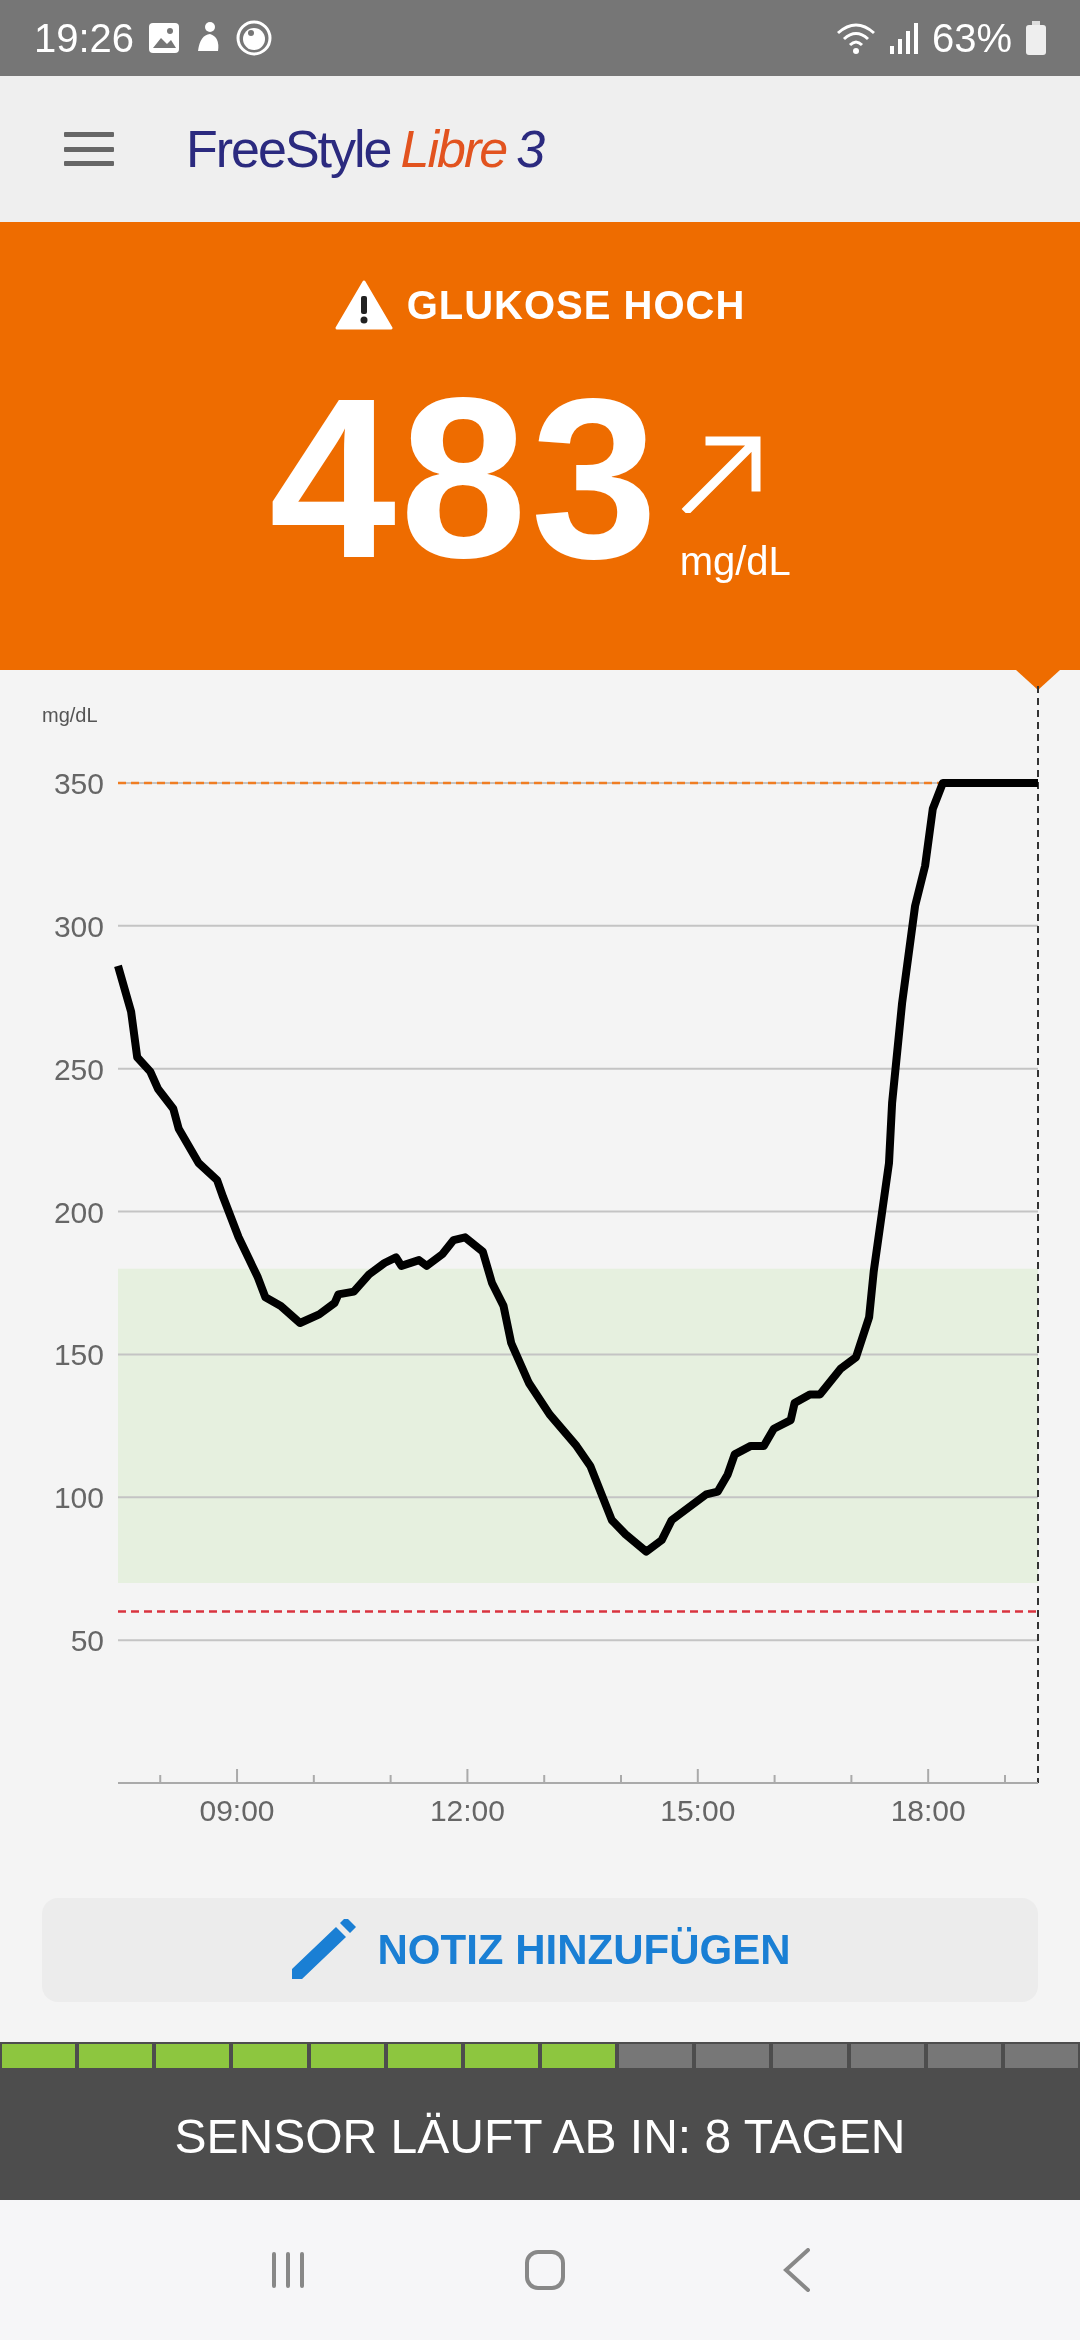  What do you see at coordinates (87, 1641) in the screenshot?
I see `axis-label: 50` at bounding box center [87, 1641].